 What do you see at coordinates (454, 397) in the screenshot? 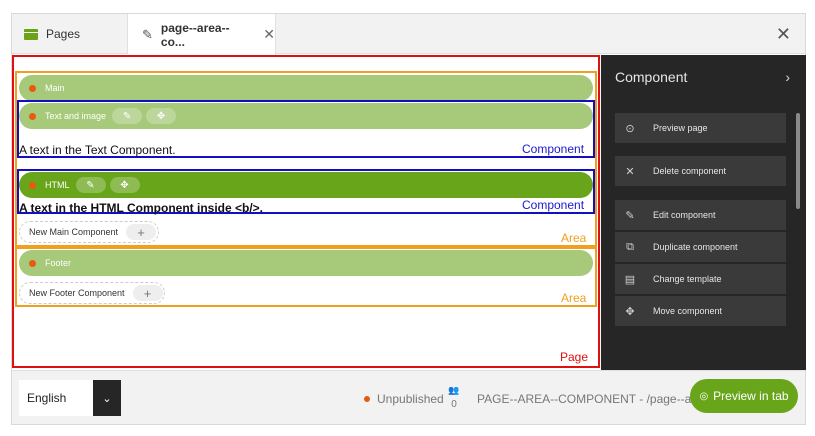
I see `users-indicator: 👥 0` at bounding box center [454, 397].